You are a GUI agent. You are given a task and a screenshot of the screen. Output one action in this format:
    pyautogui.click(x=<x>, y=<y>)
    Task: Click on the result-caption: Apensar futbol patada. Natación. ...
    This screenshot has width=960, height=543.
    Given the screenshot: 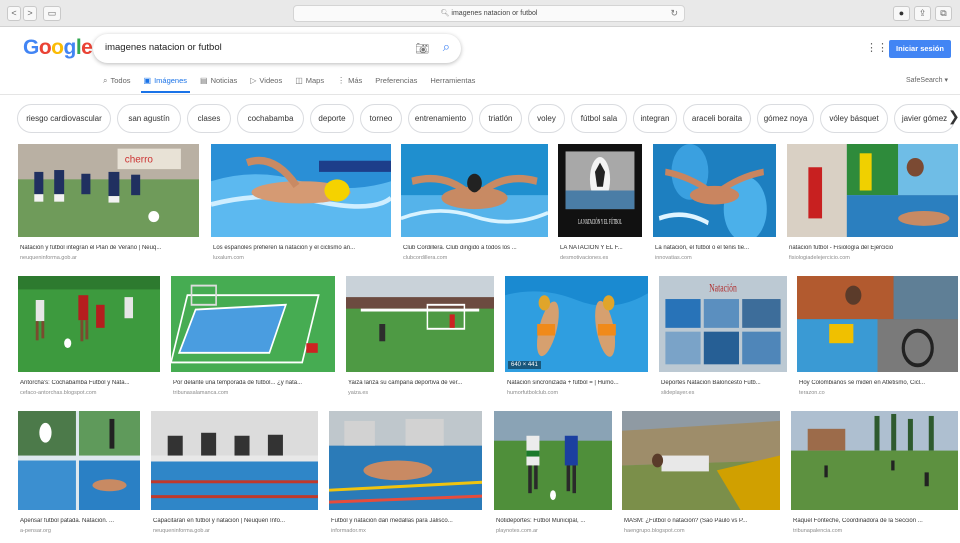 What is the action you would take?
    pyautogui.click(x=80, y=521)
    